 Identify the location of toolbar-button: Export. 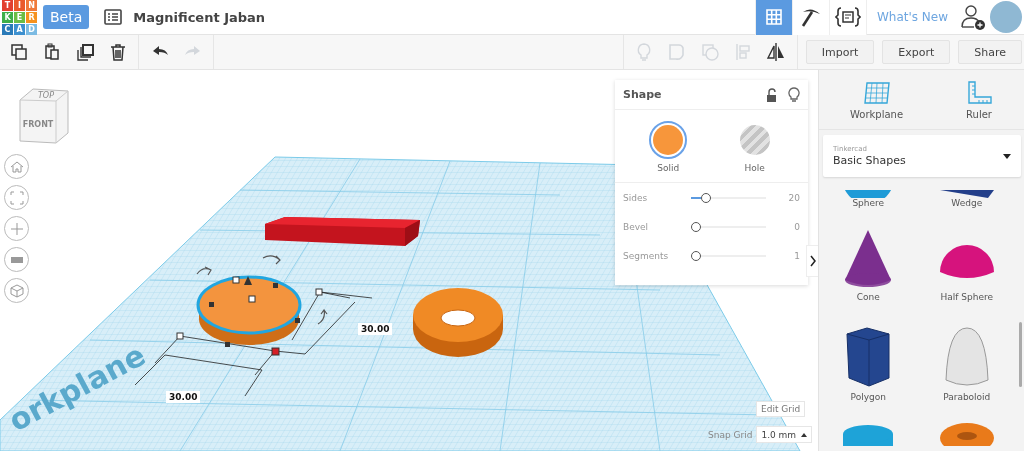
(916, 52).